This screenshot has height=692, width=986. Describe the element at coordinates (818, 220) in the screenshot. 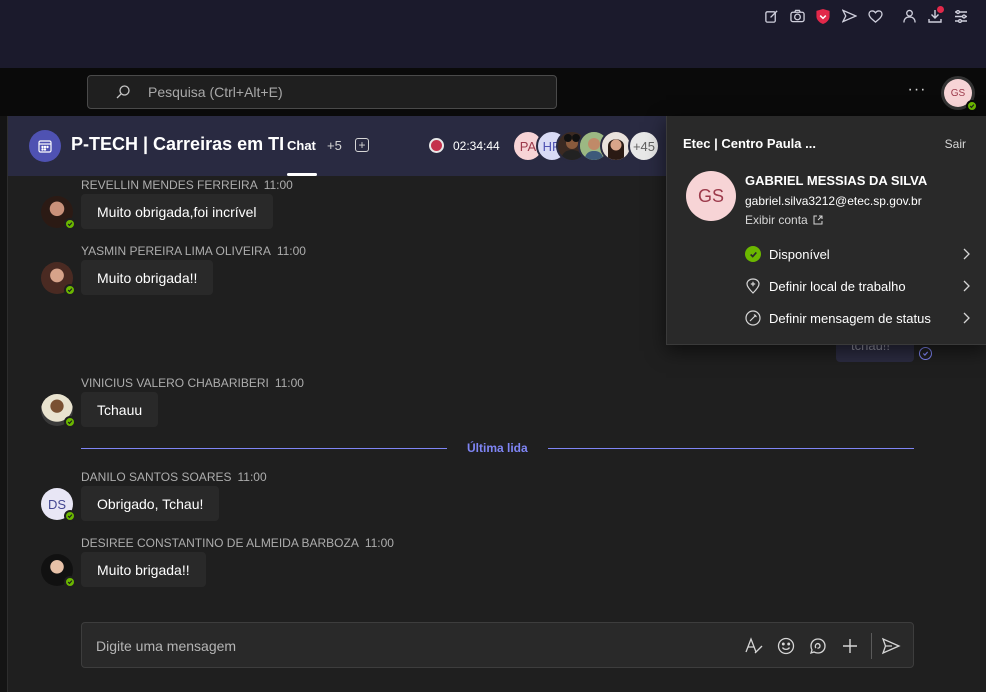

I see `external-link-icon` at that location.